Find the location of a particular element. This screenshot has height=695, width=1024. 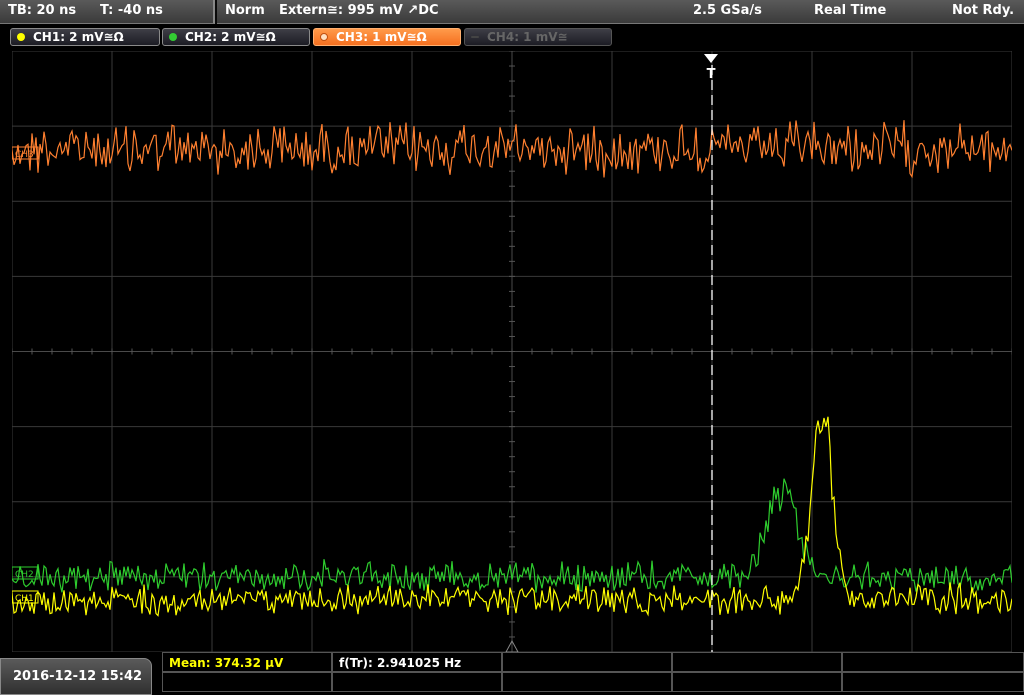

acquisition-mode: Real Time is located at coordinates (850, 10).